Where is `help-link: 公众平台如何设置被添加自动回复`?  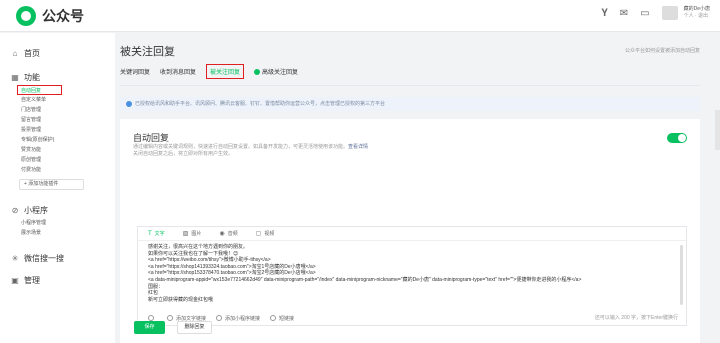
help-link: 公众平台如何设置被添加自动回复 is located at coordinates (662, 50).